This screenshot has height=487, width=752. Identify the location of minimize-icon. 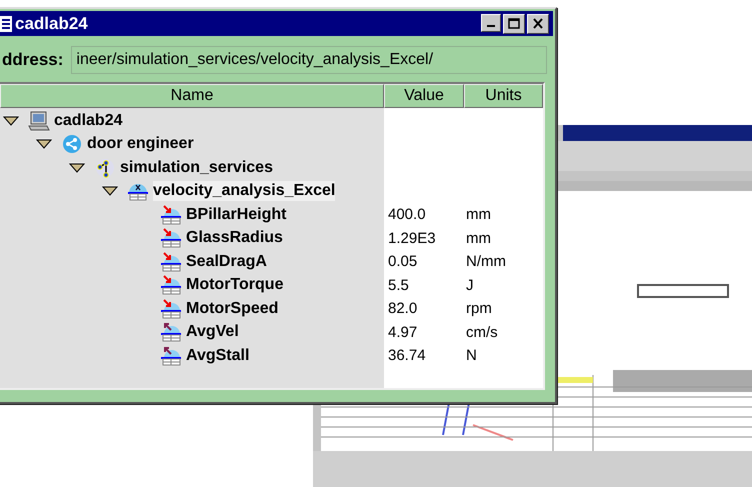
(491, 25).